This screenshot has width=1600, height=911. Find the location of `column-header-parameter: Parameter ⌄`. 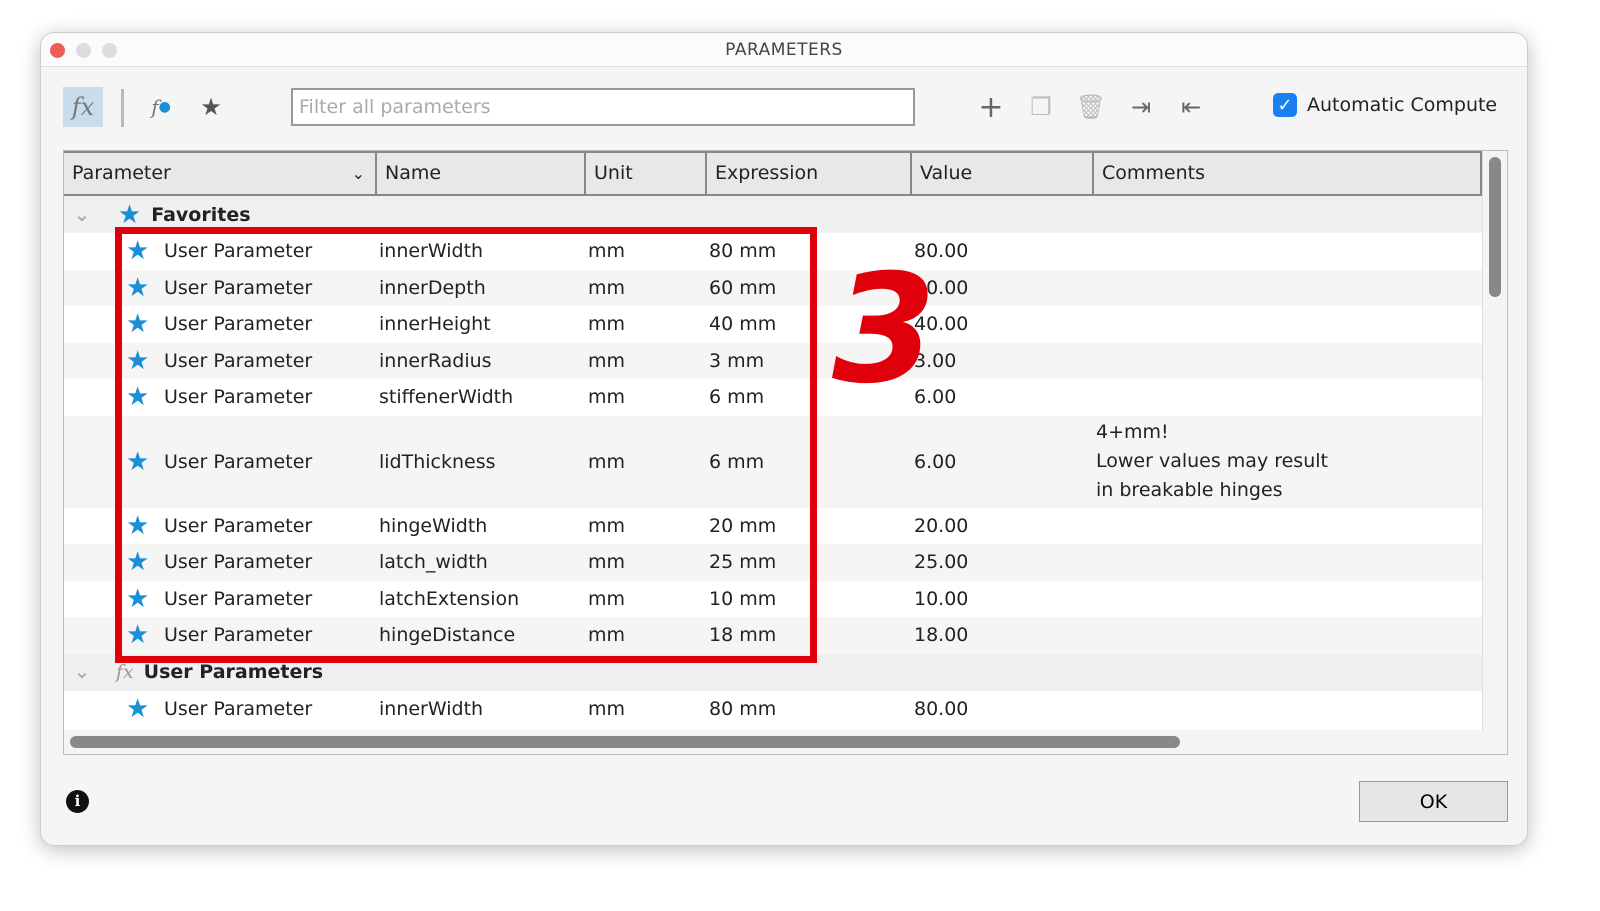

column-header-parameter: Parameter ⌄ is located at coordinates (220, 173).